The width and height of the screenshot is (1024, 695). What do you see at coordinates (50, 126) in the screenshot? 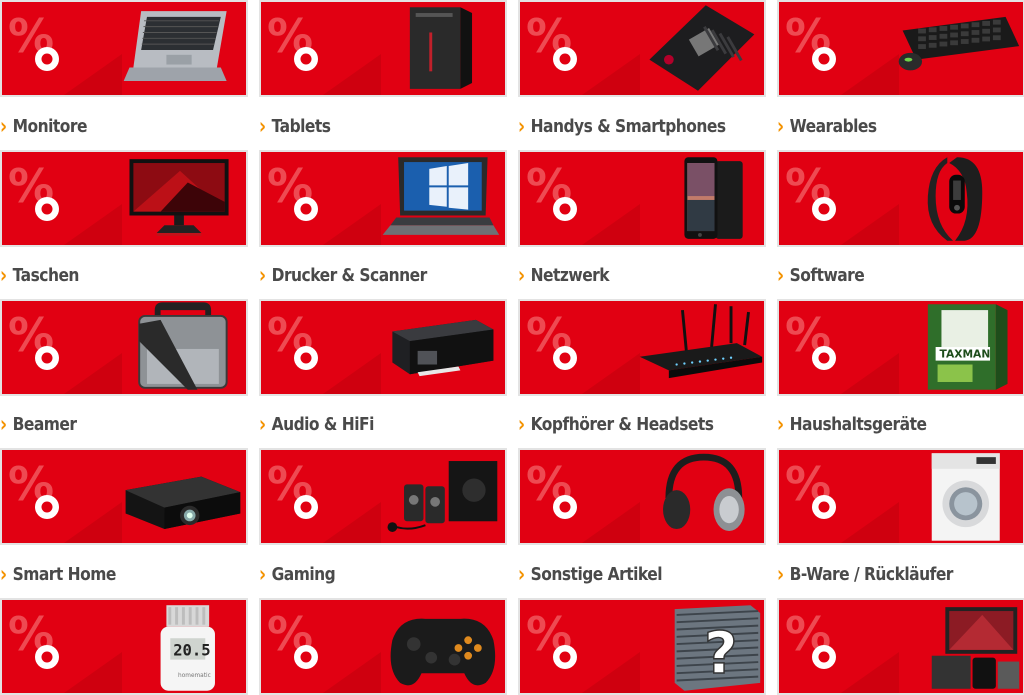
I see `category-label: Monitore` at bounding box center [50, 126].